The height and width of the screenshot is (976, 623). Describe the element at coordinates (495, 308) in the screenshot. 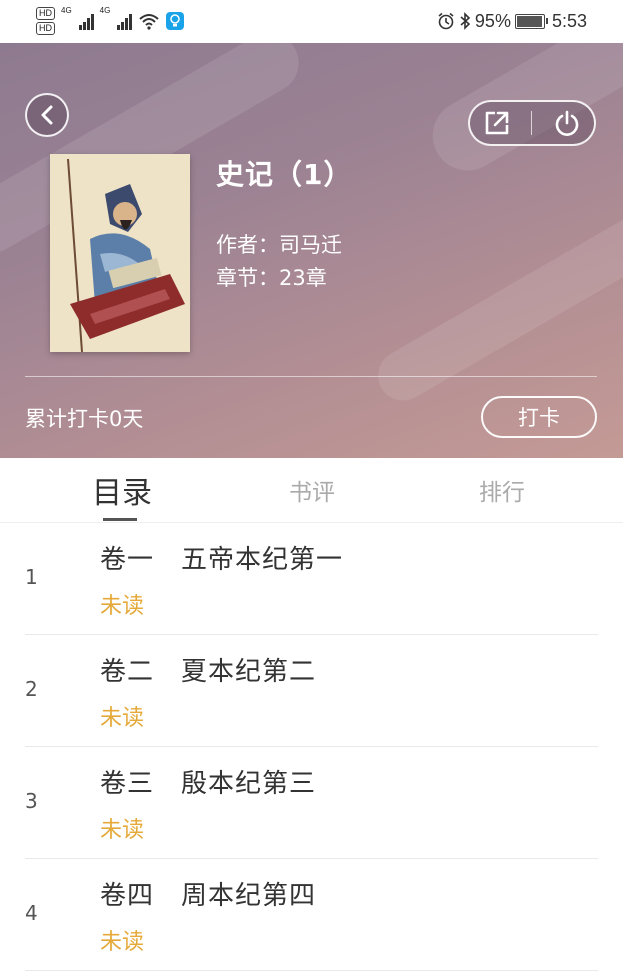

I see `decor-streak` at that location.